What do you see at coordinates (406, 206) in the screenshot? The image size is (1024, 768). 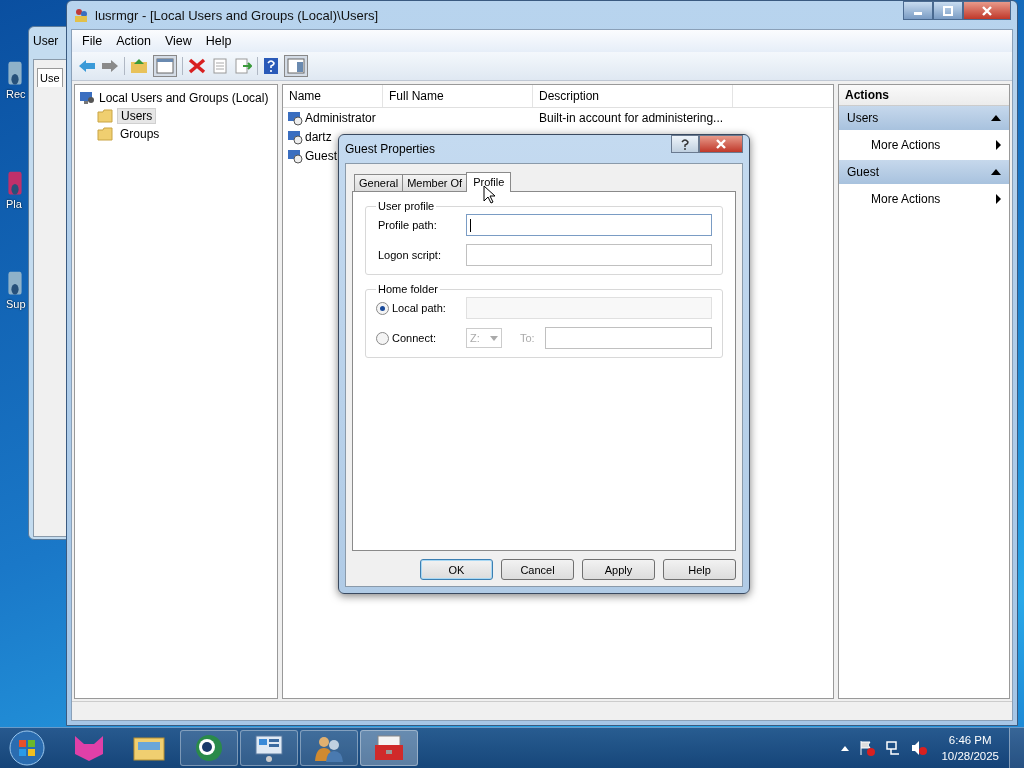 I see `group-label: User profile` at bounding box center [406, 206].